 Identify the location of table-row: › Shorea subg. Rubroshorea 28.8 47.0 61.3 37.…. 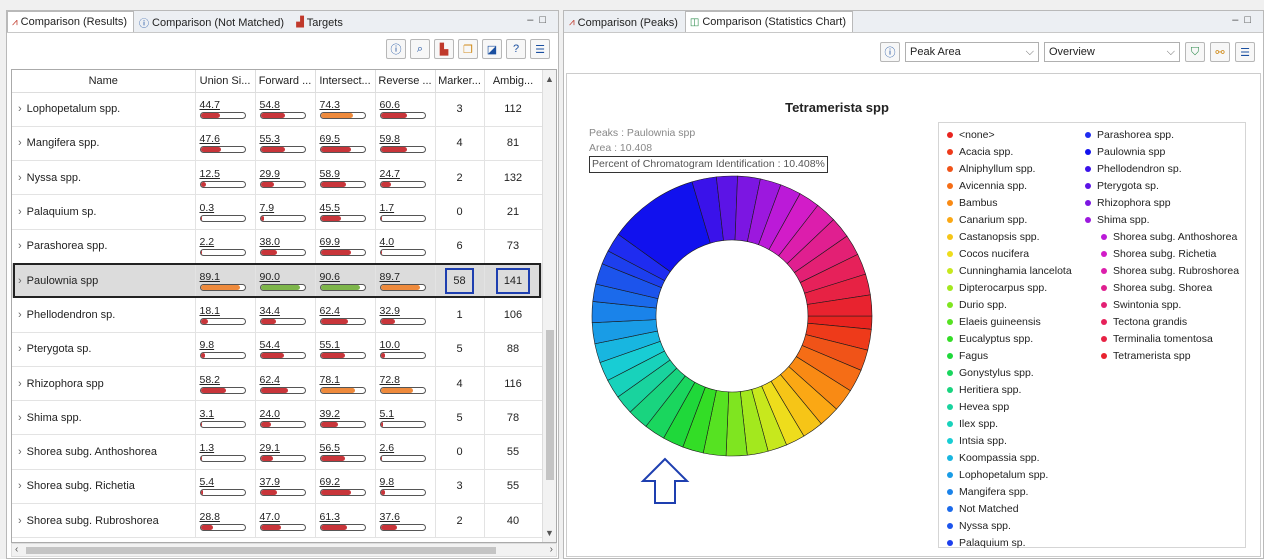
(277, 521).